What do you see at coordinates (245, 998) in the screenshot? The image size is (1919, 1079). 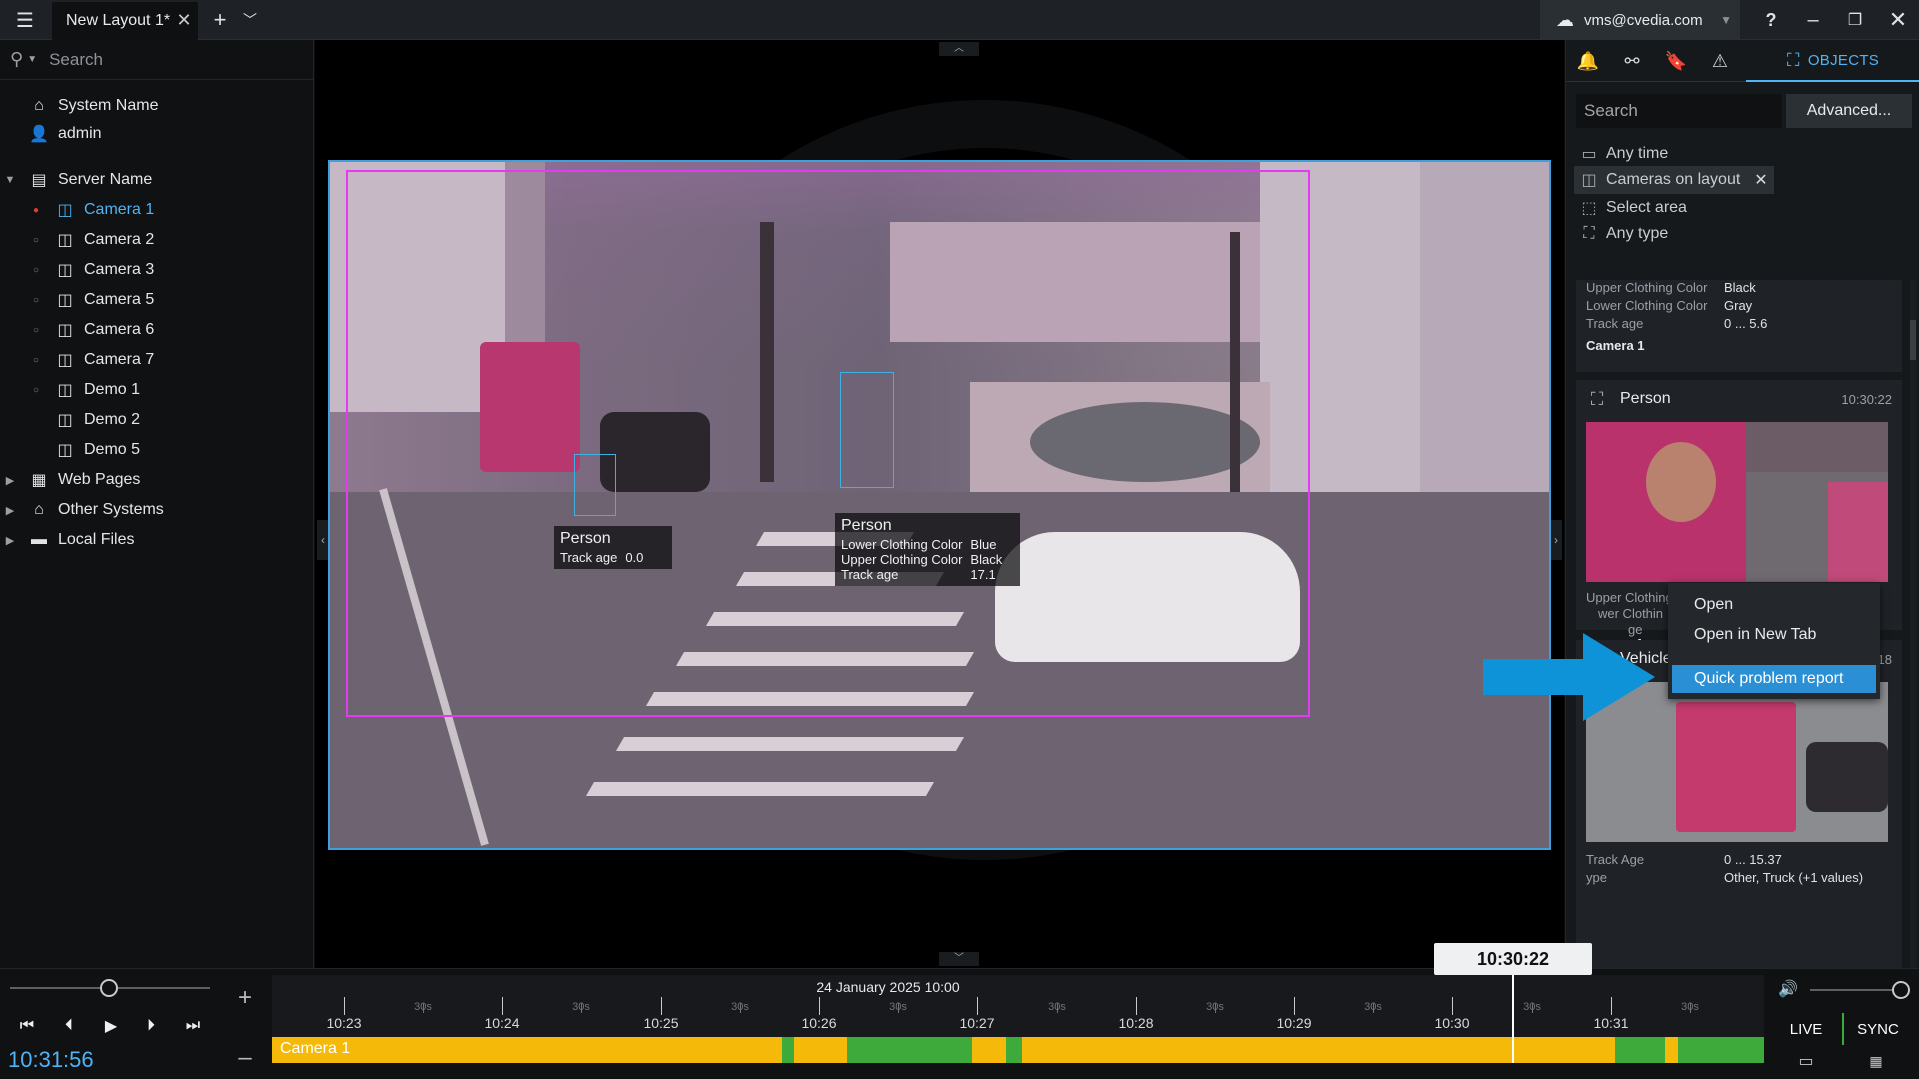 I see `zoom-in-icon: +` at bounding box center [245, 998].